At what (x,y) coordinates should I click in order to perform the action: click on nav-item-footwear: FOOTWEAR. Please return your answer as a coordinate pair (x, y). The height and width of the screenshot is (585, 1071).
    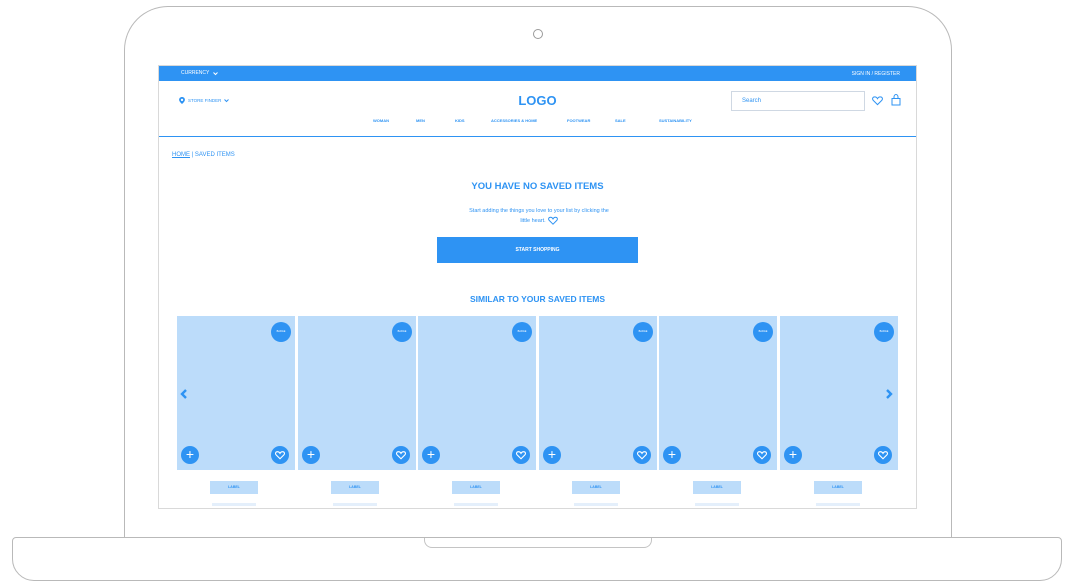
    Looking at the image, I should click on (578, 120).